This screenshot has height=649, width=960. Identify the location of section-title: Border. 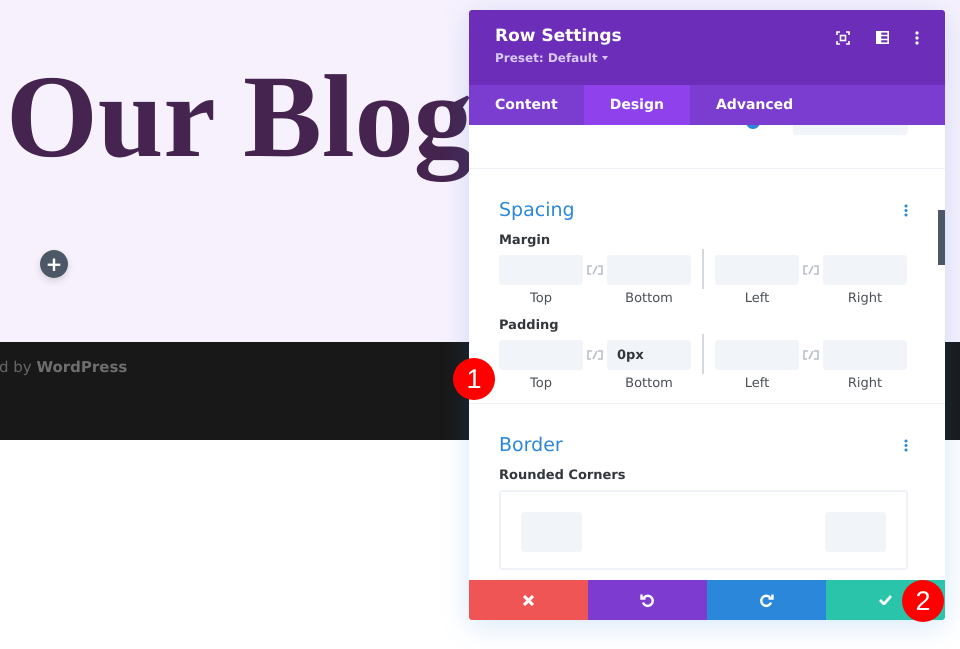
(531, 445).